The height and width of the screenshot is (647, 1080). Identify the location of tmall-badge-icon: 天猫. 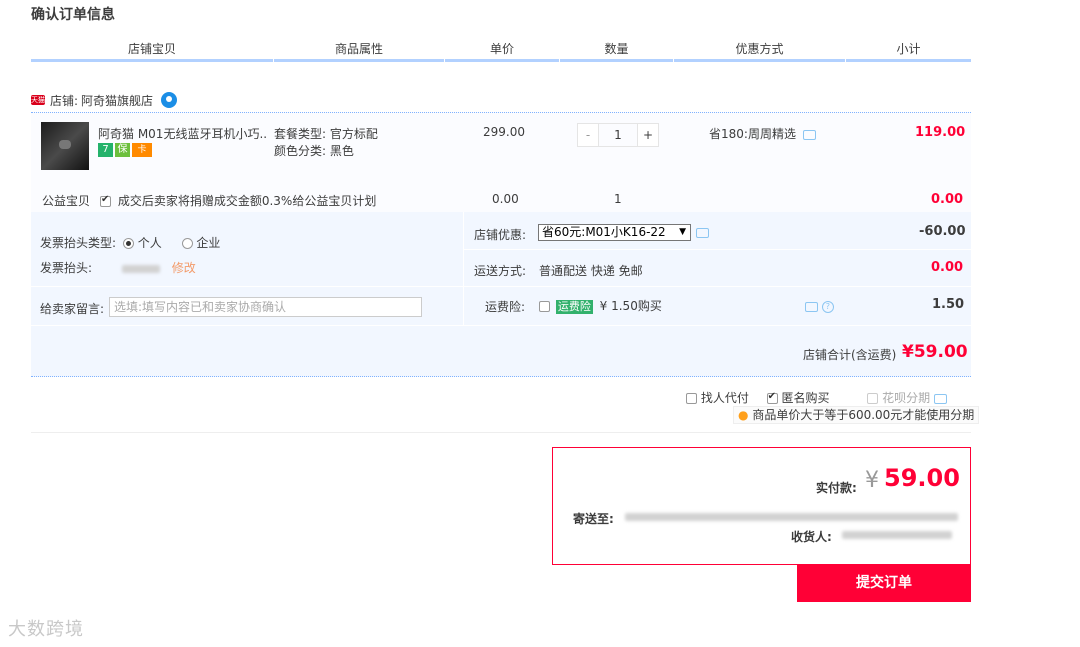
(38, 100).